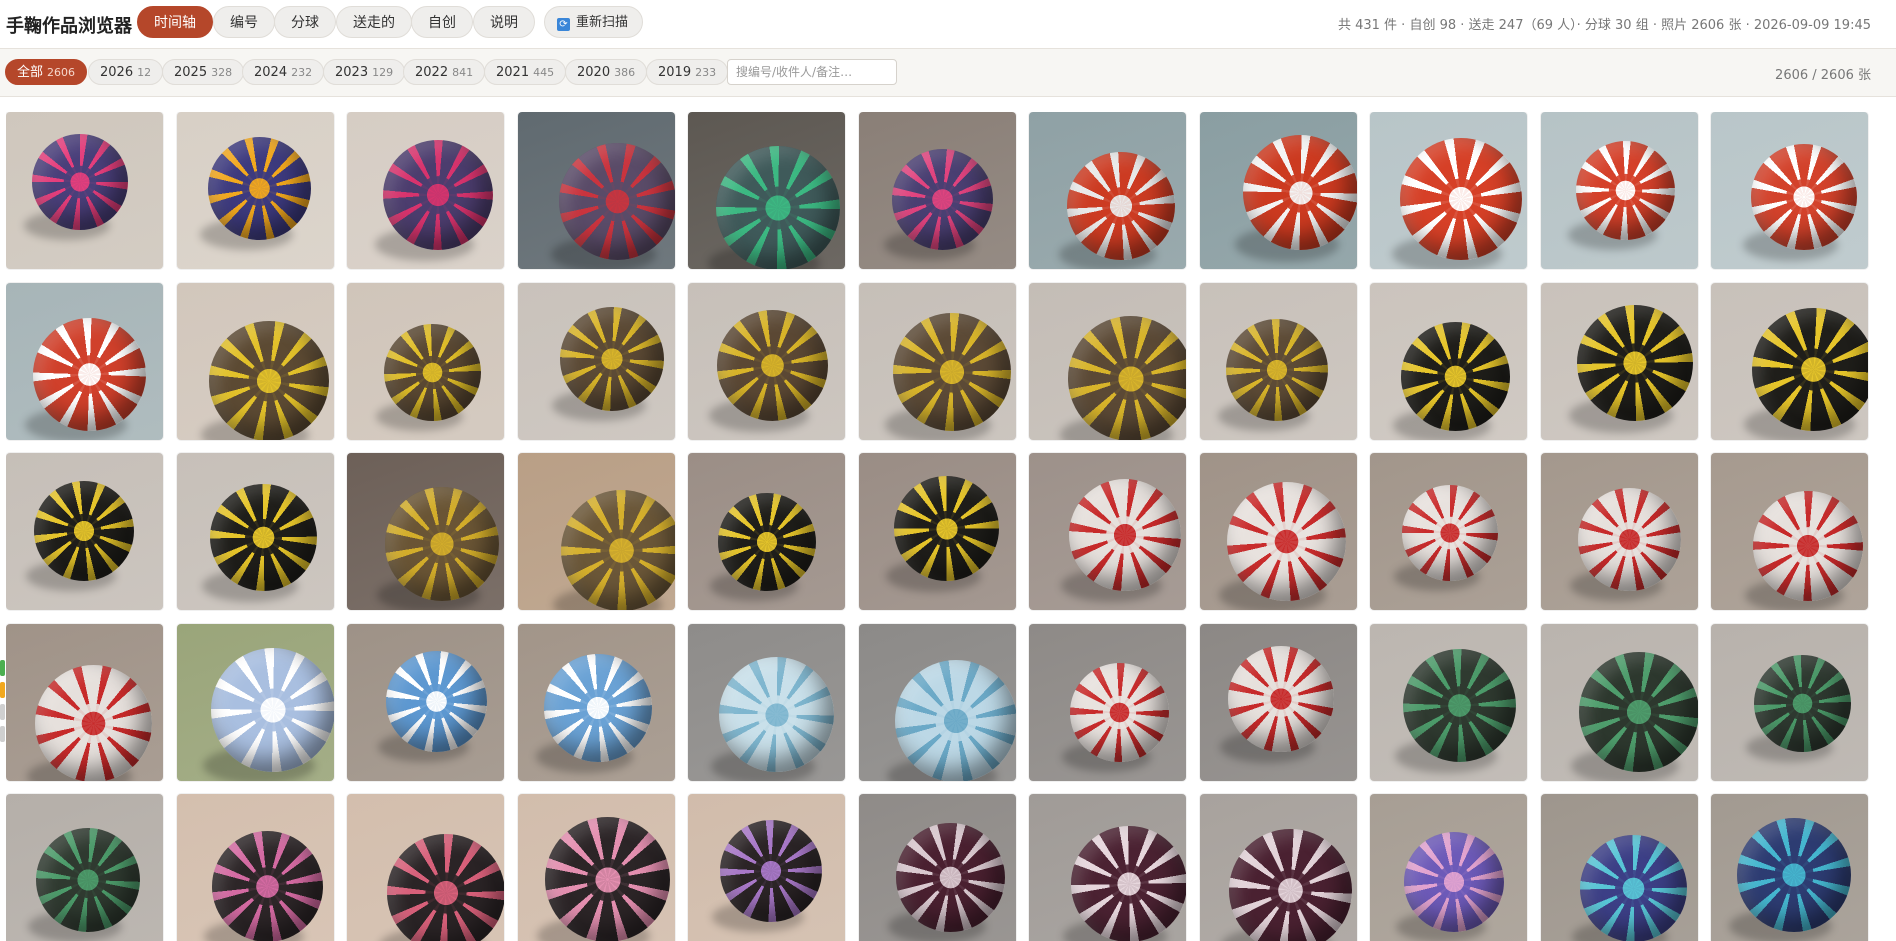 This screenshot has width=1896, height=941. I want to click on tab-original: 自创, so click(442, 22).